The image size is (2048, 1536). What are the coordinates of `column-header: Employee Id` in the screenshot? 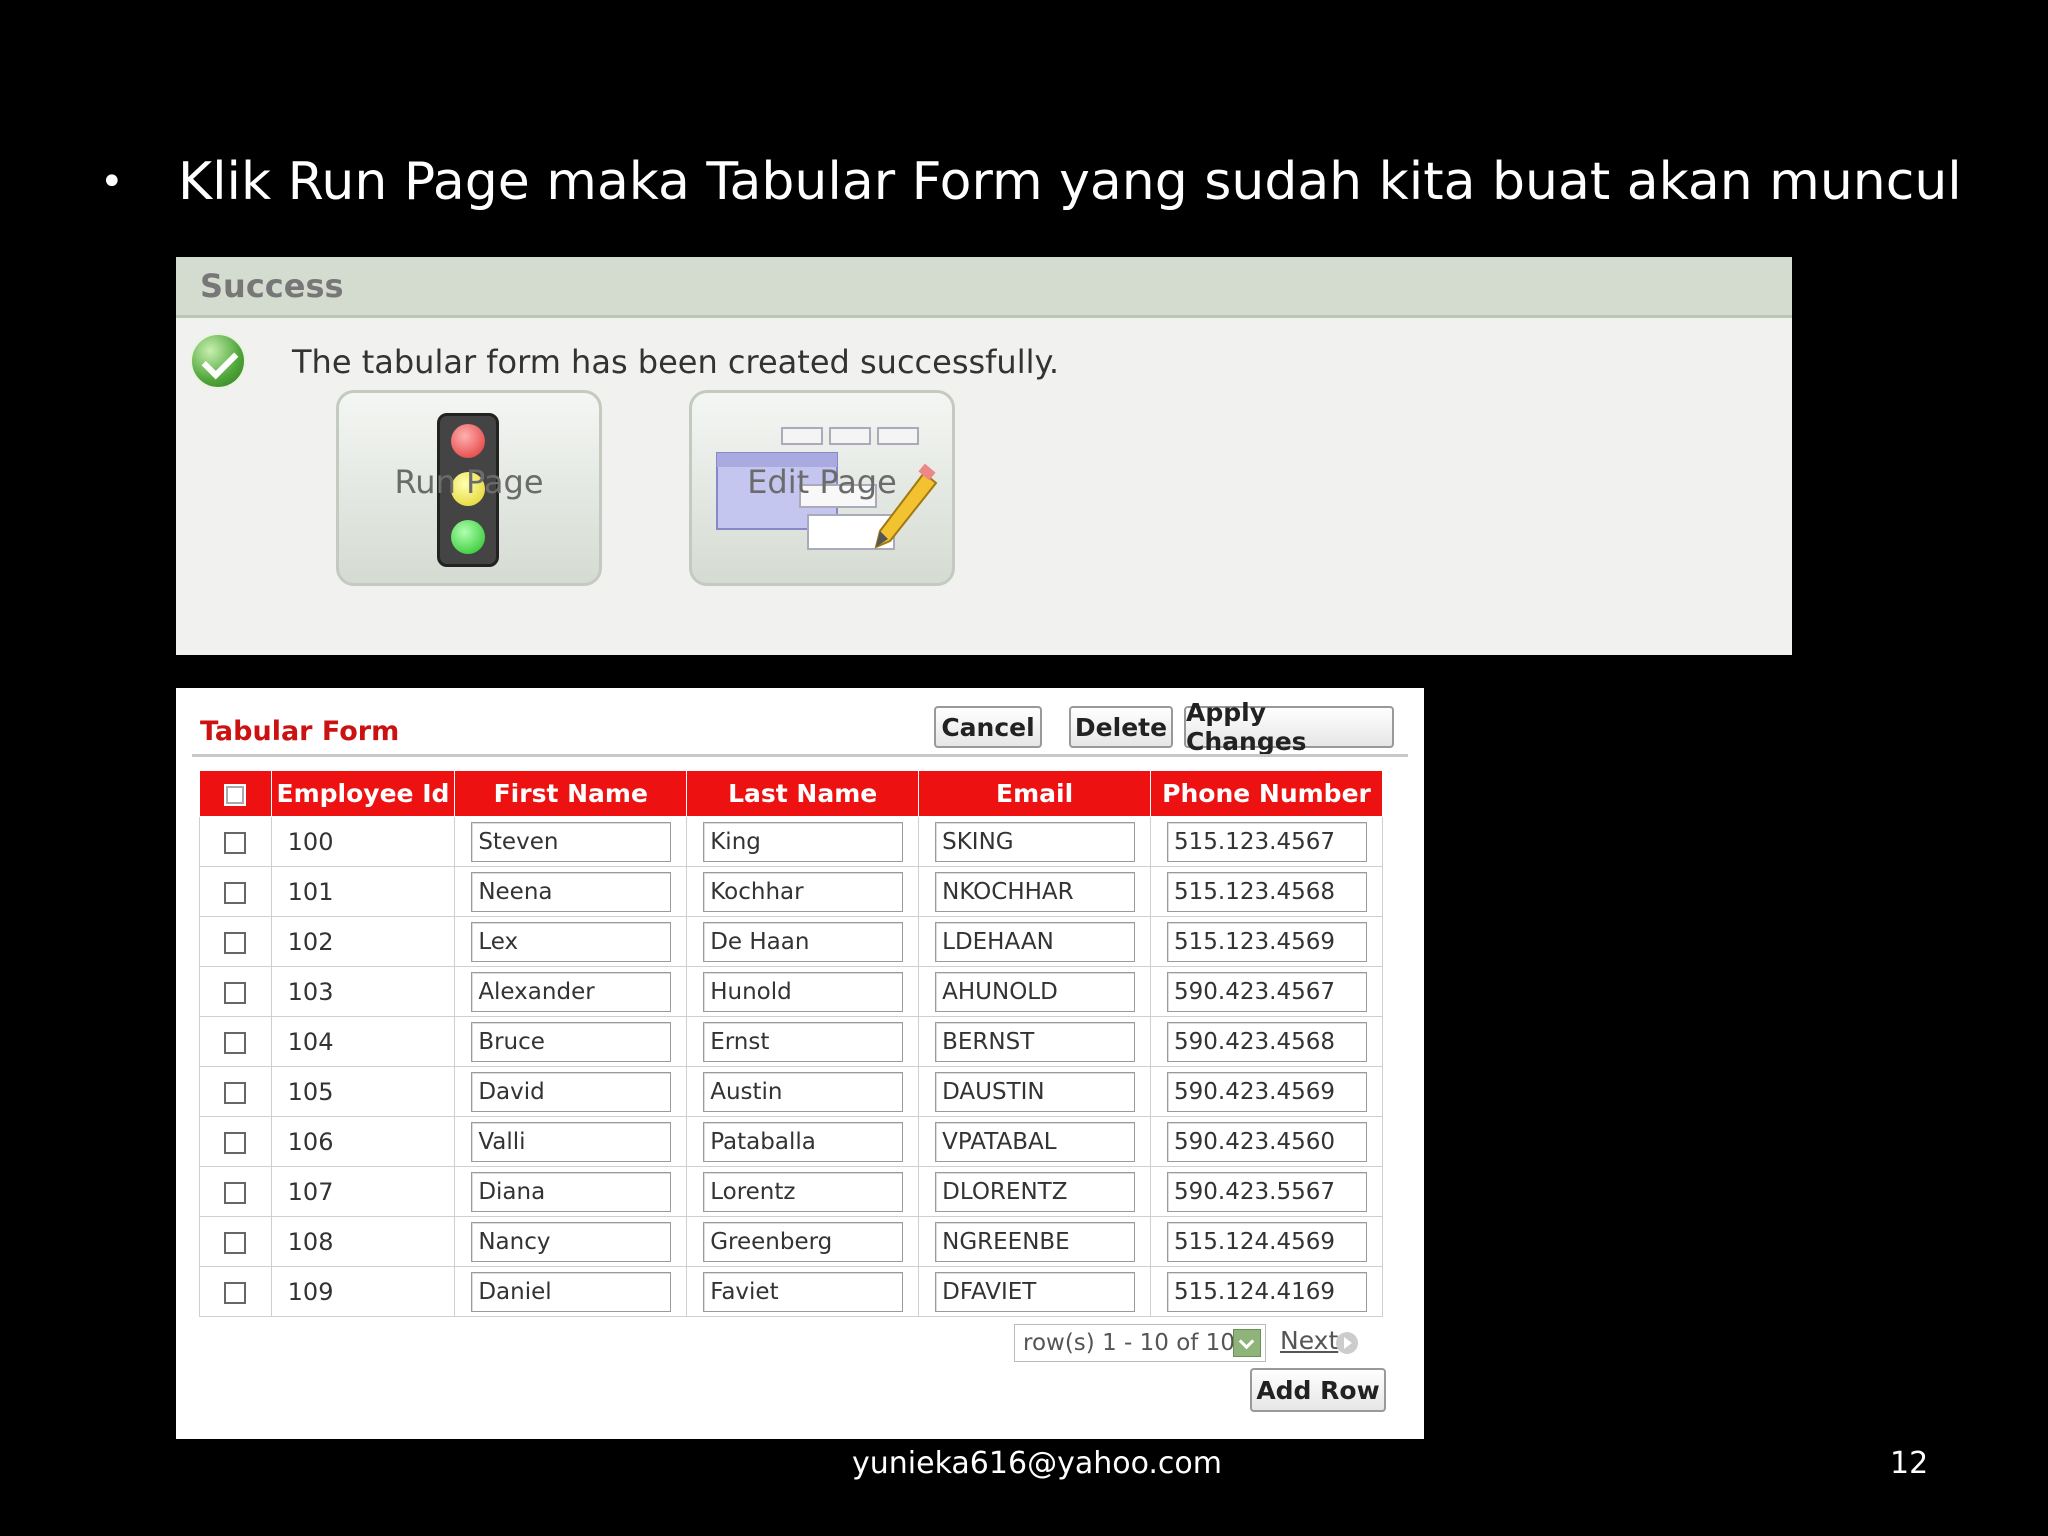 It's located at (363, 793).